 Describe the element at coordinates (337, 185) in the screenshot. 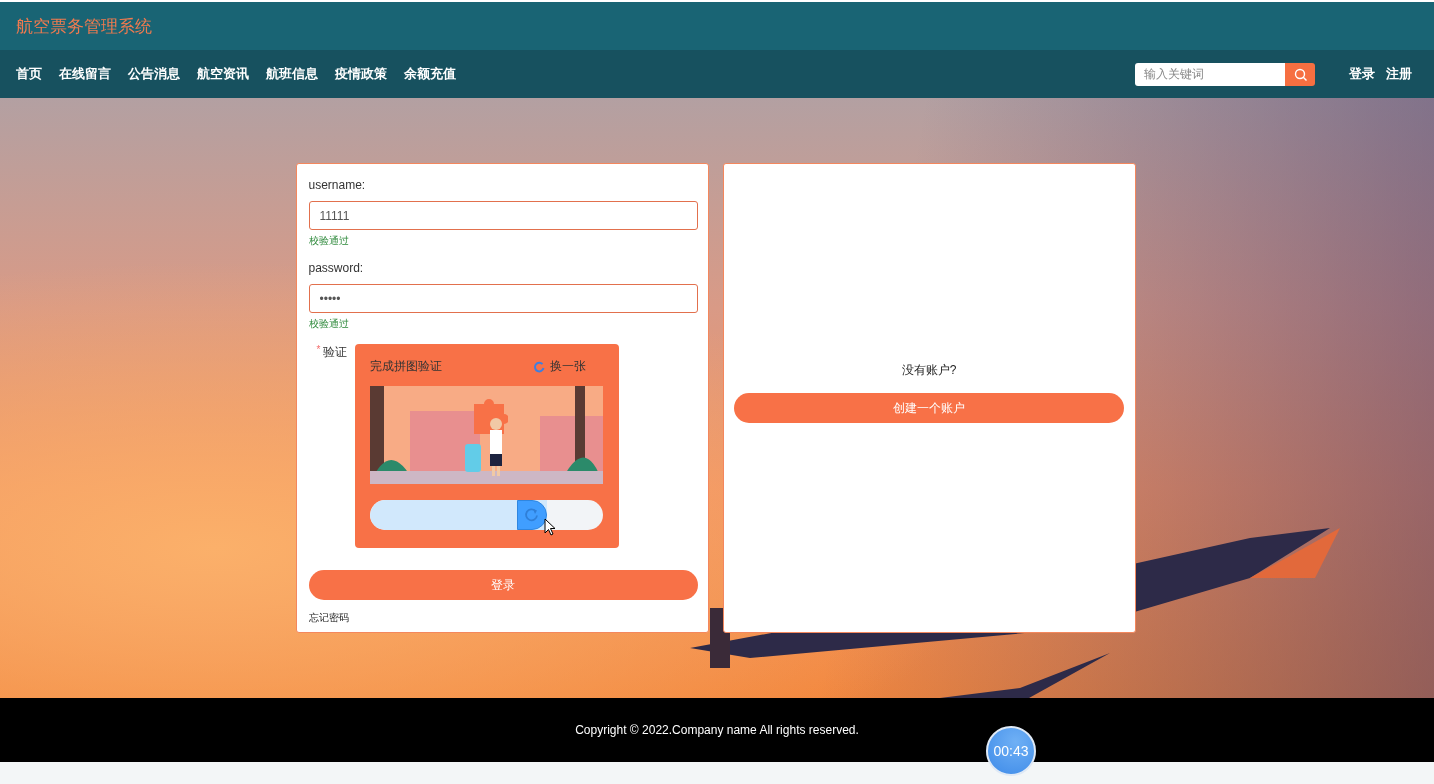

I see `field-label: username:` at that location.